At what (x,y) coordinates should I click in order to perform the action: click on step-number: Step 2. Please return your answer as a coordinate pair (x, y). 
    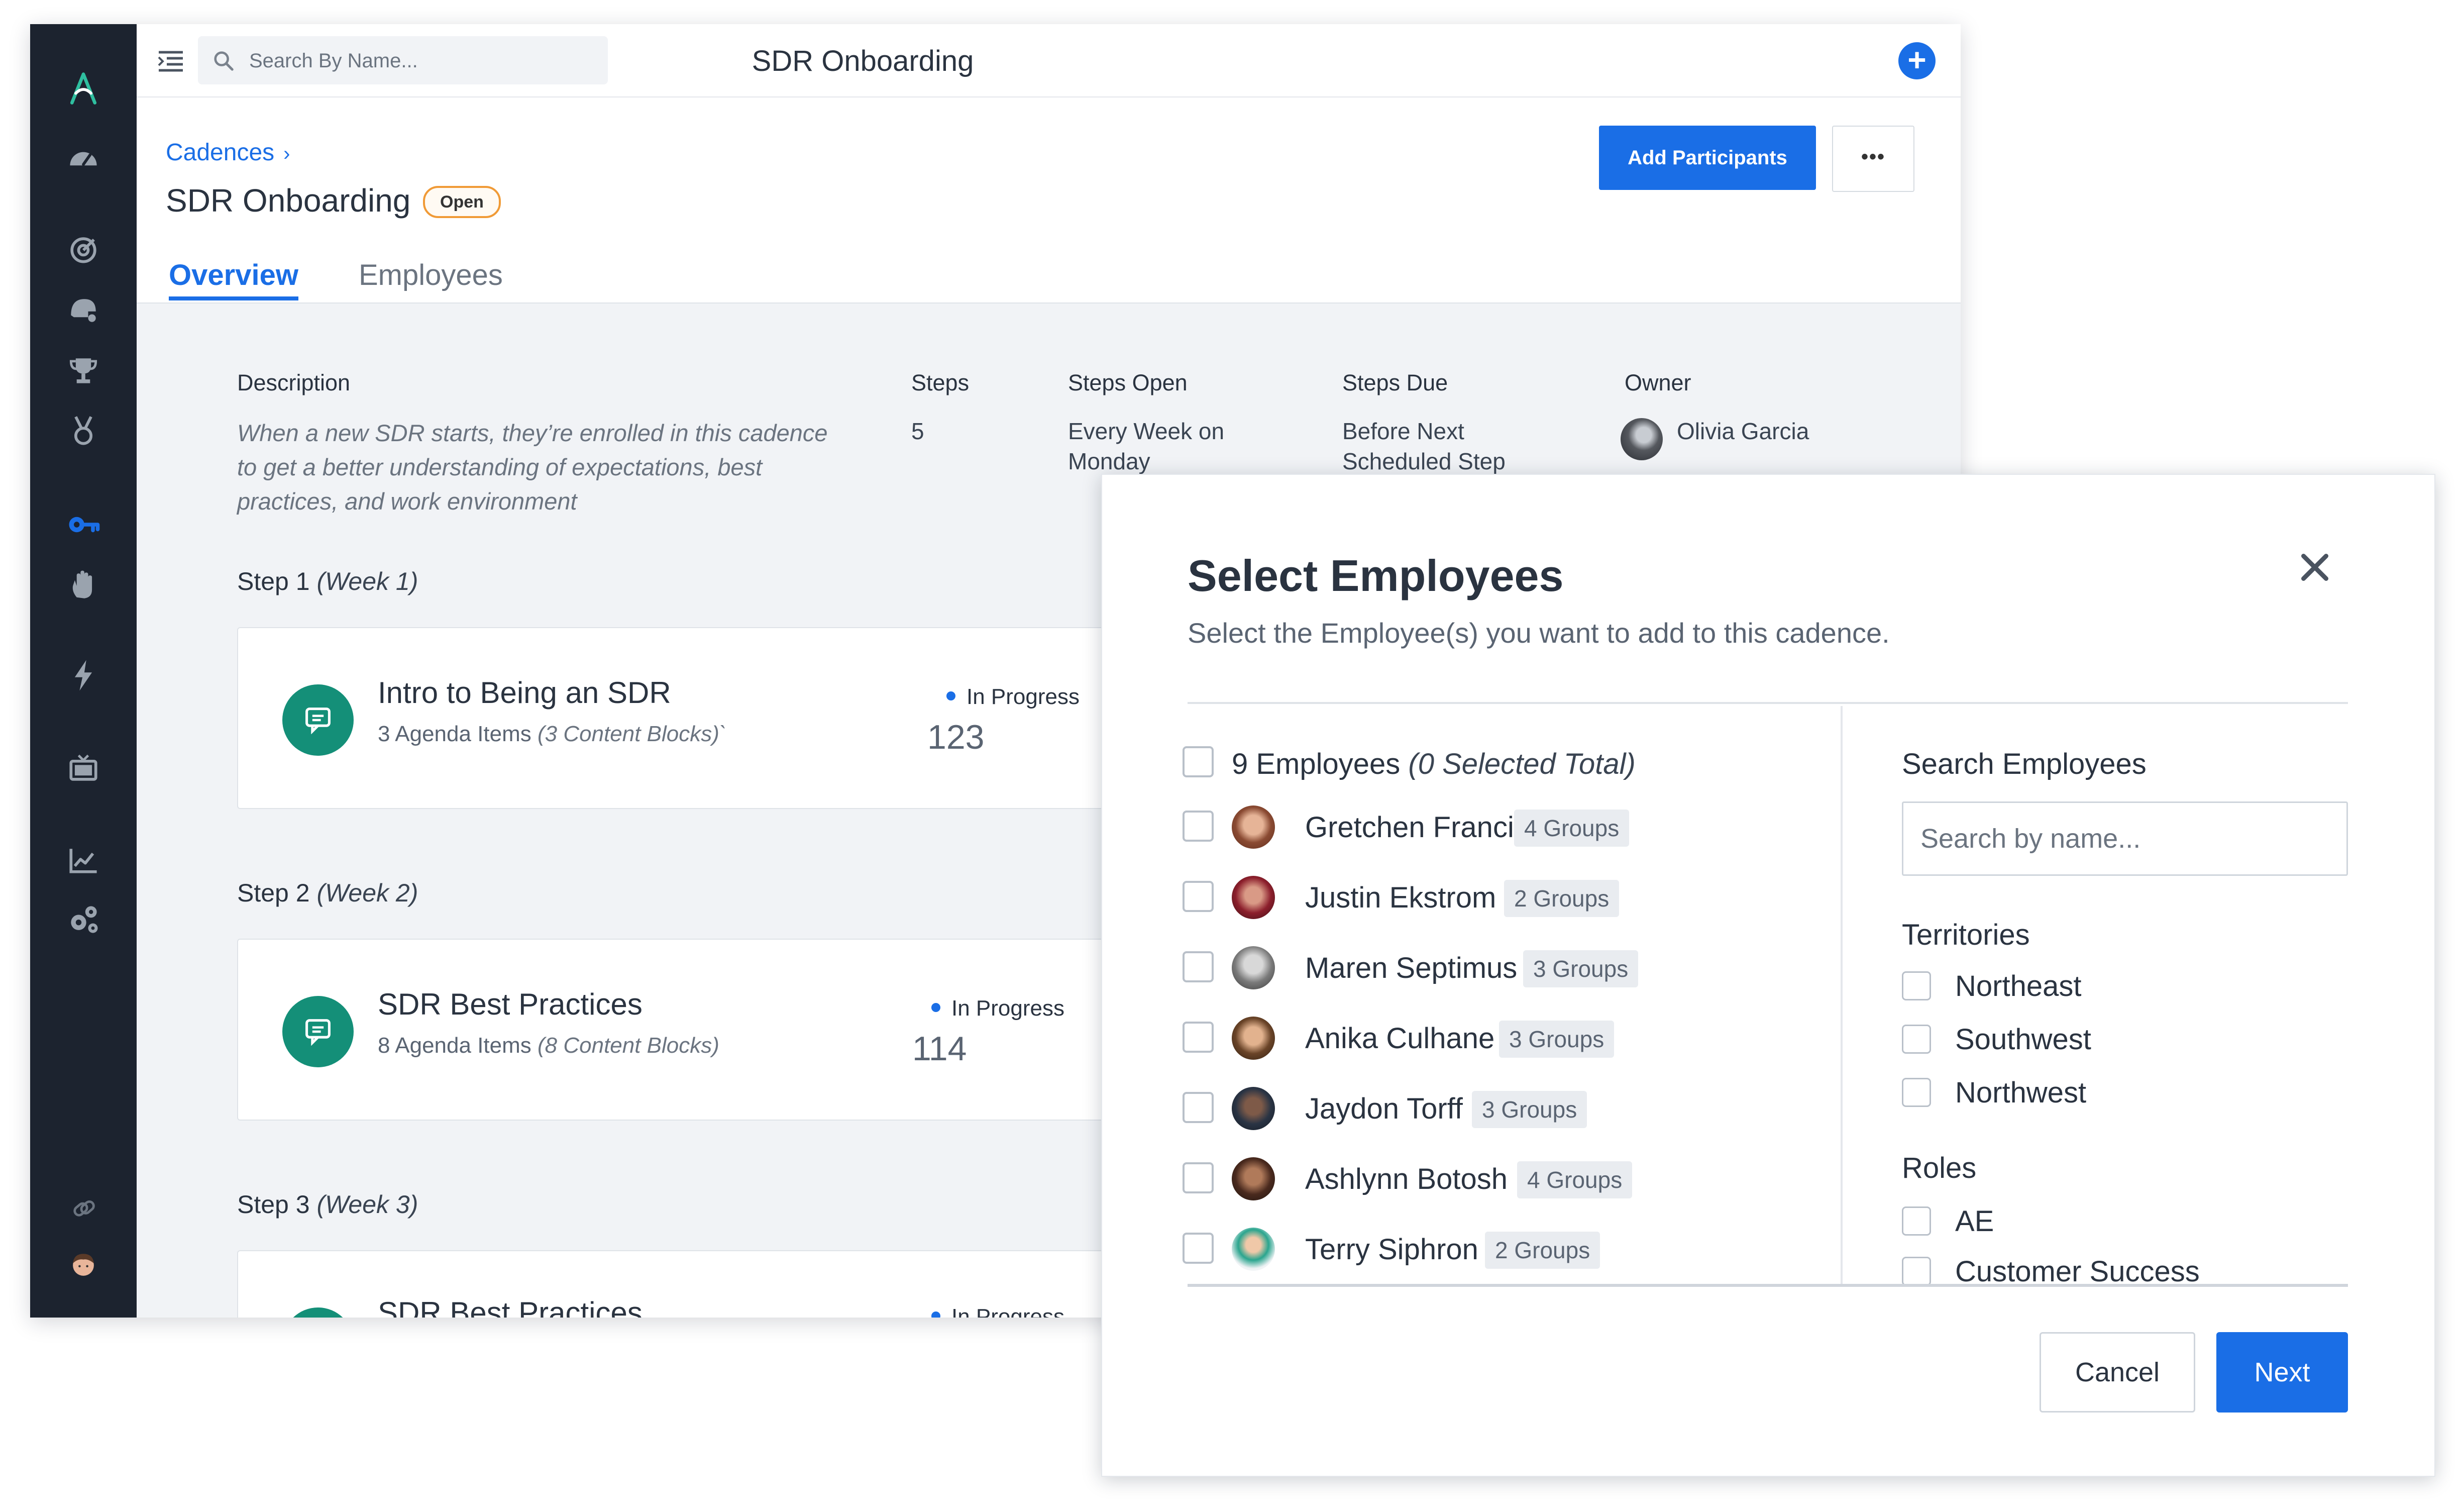
    Looking at the image, I should click on (273, 893).